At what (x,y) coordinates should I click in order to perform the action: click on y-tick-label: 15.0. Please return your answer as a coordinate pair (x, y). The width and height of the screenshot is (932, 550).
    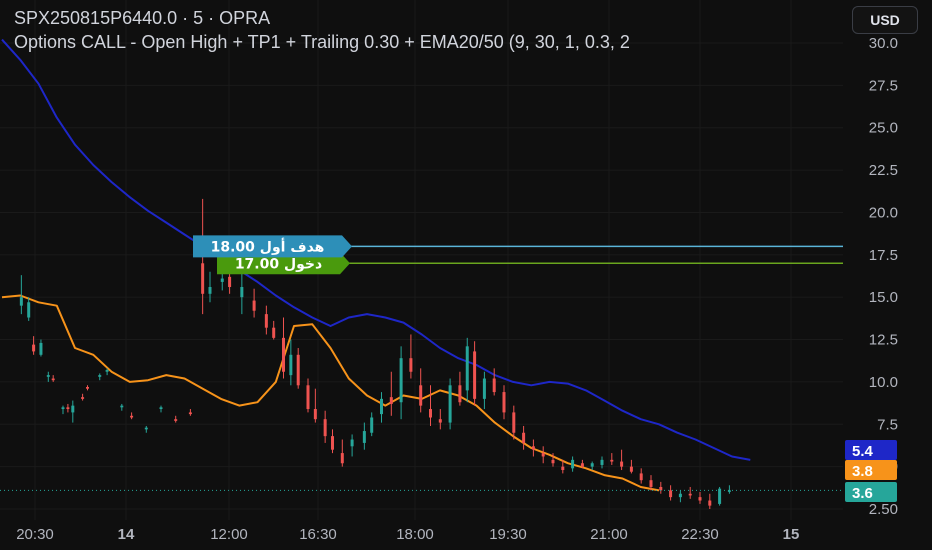
    Looking at the image, I should click on (883, 297).